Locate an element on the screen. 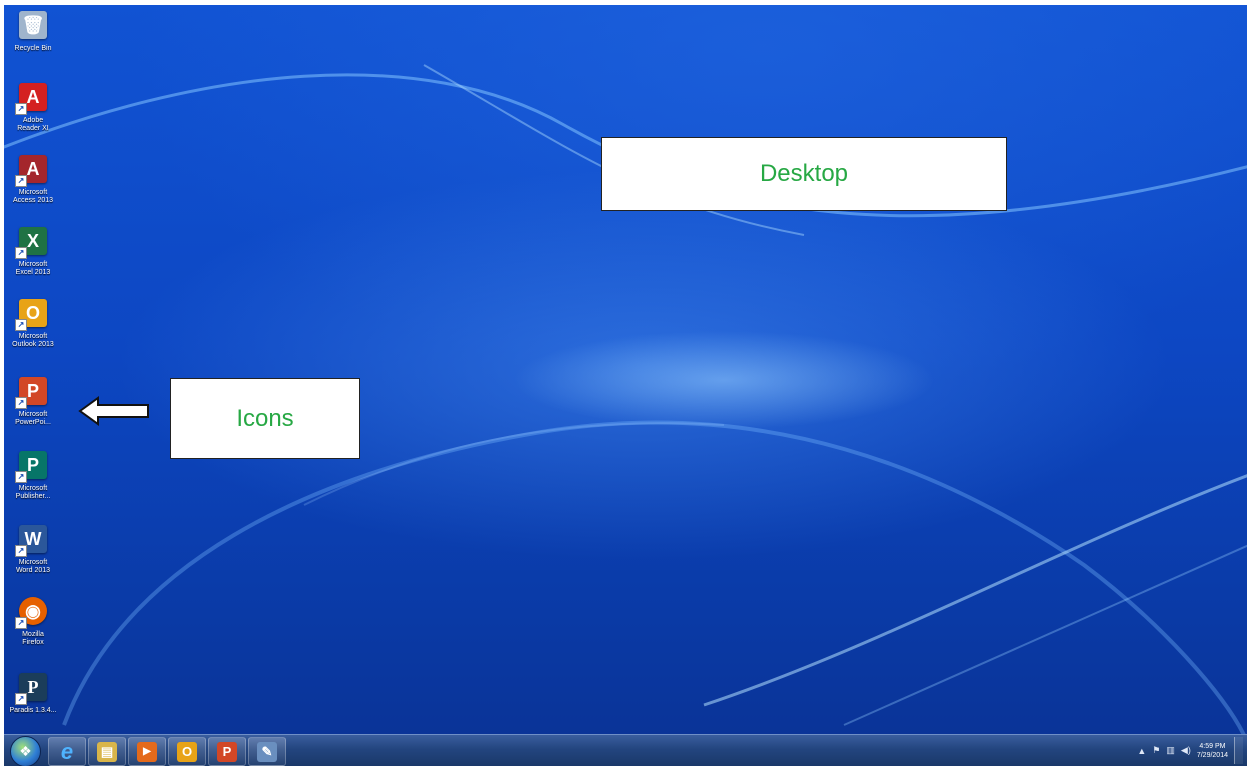 The height and width of the screenshot is (767, 1254). word-icon: W ↗ is located at coordinates (31, 541).